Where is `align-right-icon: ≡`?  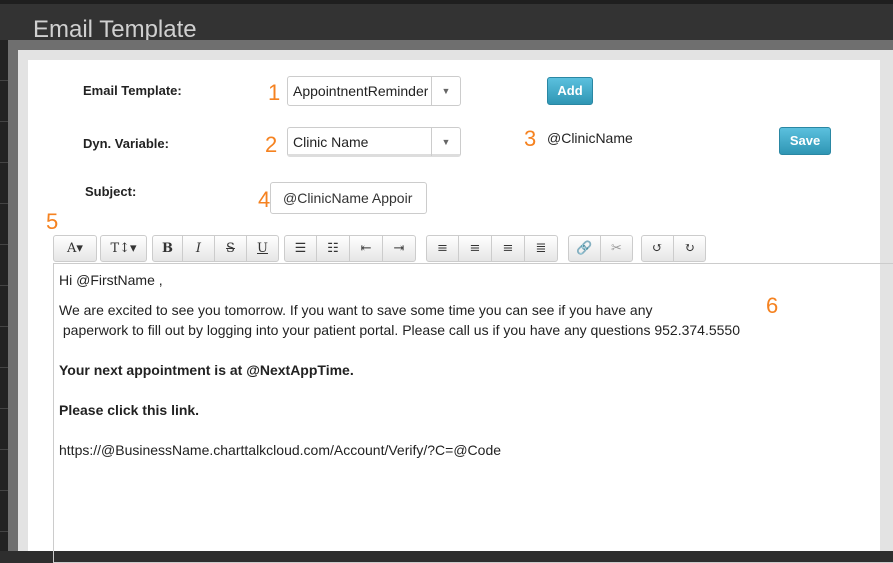
align-right-icon: ≡ is located at coordinates (508, 248).